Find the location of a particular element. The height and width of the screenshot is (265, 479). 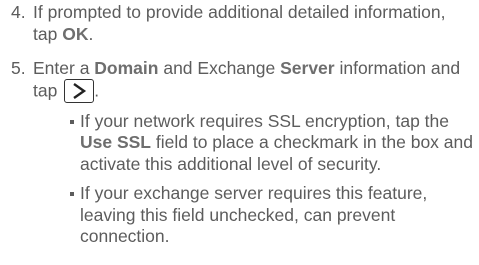

step-text: and Exchange is located at coordinates (219, 68).